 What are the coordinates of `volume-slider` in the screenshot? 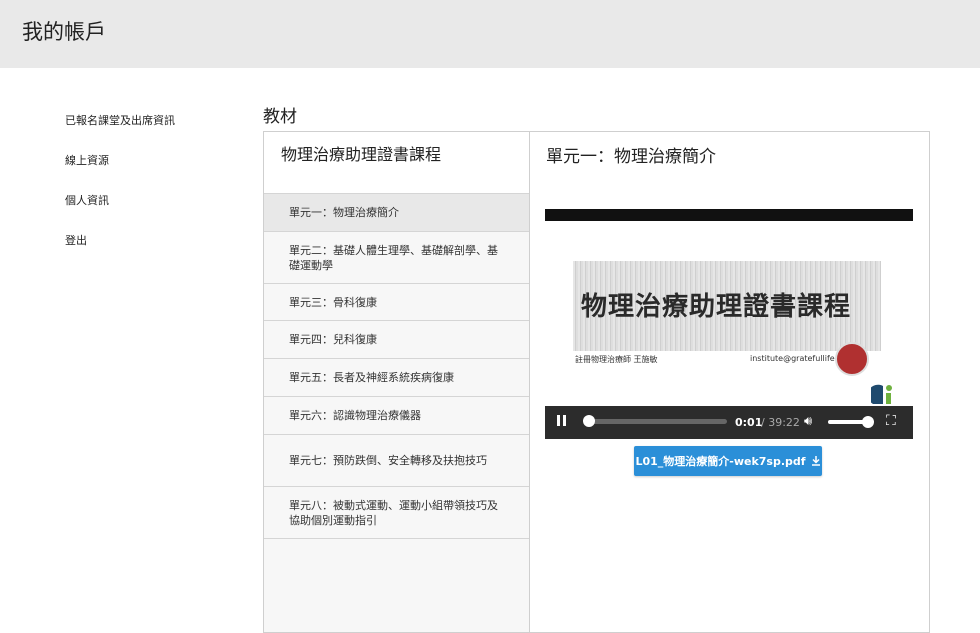 It's located at (851, 422).